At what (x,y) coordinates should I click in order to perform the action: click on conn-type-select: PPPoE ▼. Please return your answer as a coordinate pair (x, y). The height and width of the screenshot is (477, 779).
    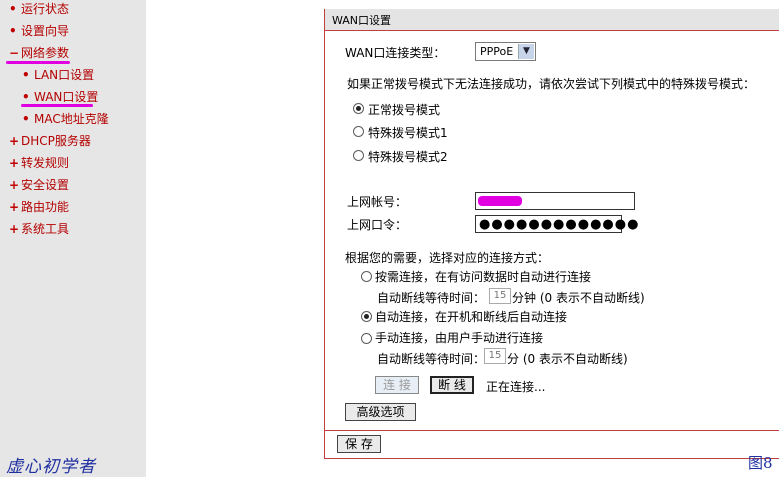
    Looking at the image, I should click on (505, 51).